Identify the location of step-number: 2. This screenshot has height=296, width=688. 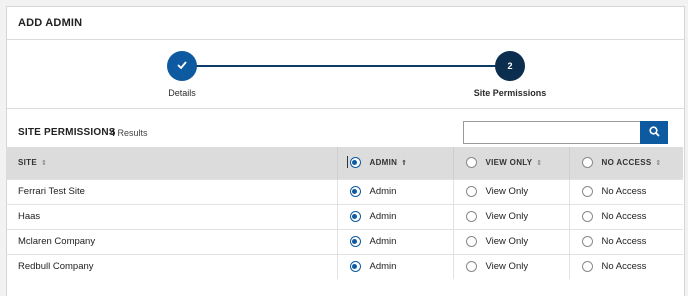
(510, 66).